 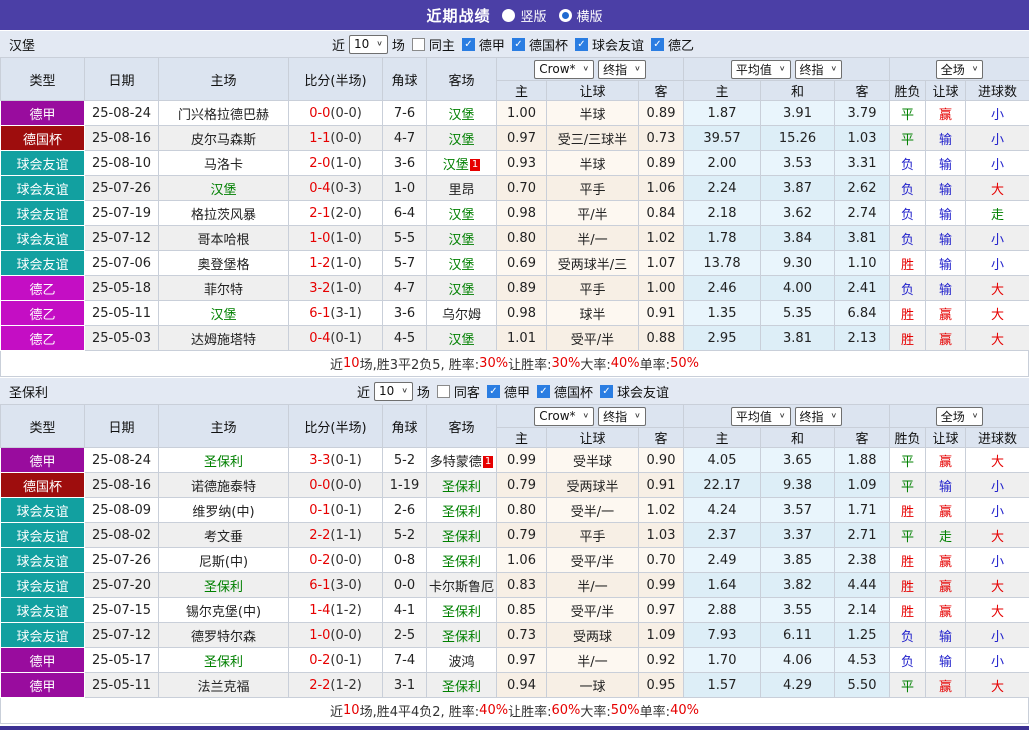 What do you see at coordinates (521, 263) in the screenshot?
I see `odds-home: 0.69` at bounding box center [521, 263].